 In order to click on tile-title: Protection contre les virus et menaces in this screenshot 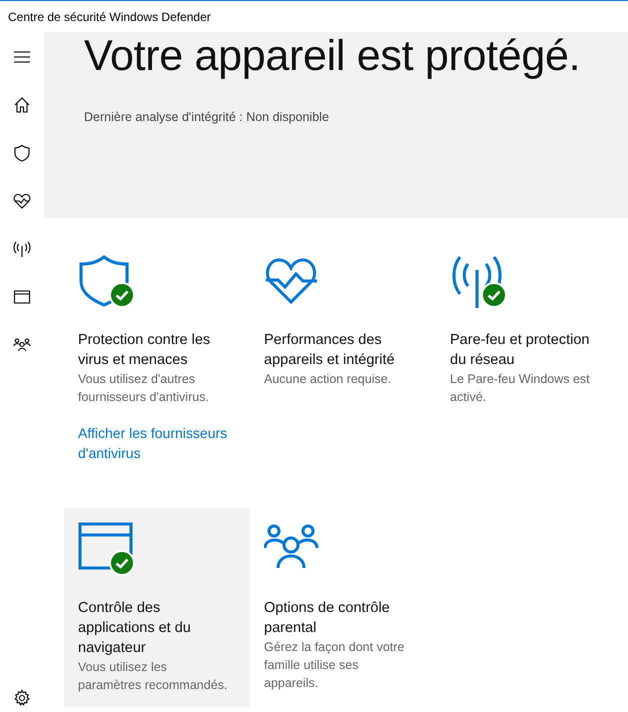, I will do `click(145, 350)`.